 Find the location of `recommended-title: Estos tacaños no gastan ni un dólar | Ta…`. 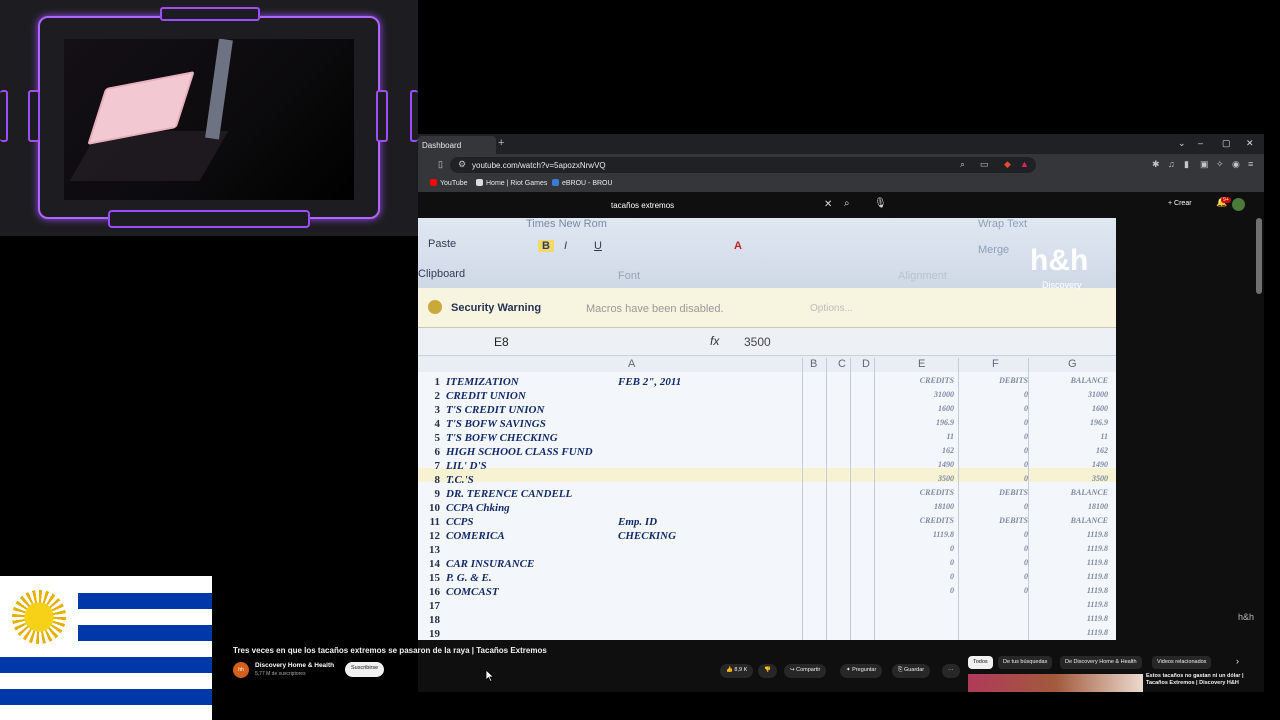

recommended-title: Estos tacaños no gastan ni un dólar | Ta… is located at coordinates (1201, 680).